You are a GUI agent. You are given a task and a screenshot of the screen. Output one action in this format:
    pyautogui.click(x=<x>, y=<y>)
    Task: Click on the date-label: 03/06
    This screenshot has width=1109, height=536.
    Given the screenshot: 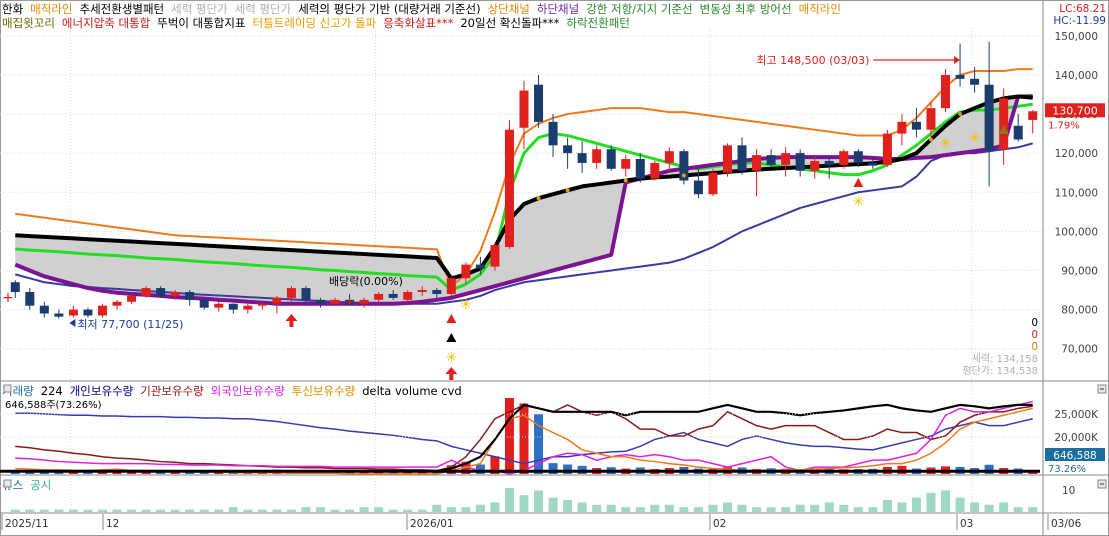 What is the action you would take?
    pyautogui.click(x=1066, y=524)
    